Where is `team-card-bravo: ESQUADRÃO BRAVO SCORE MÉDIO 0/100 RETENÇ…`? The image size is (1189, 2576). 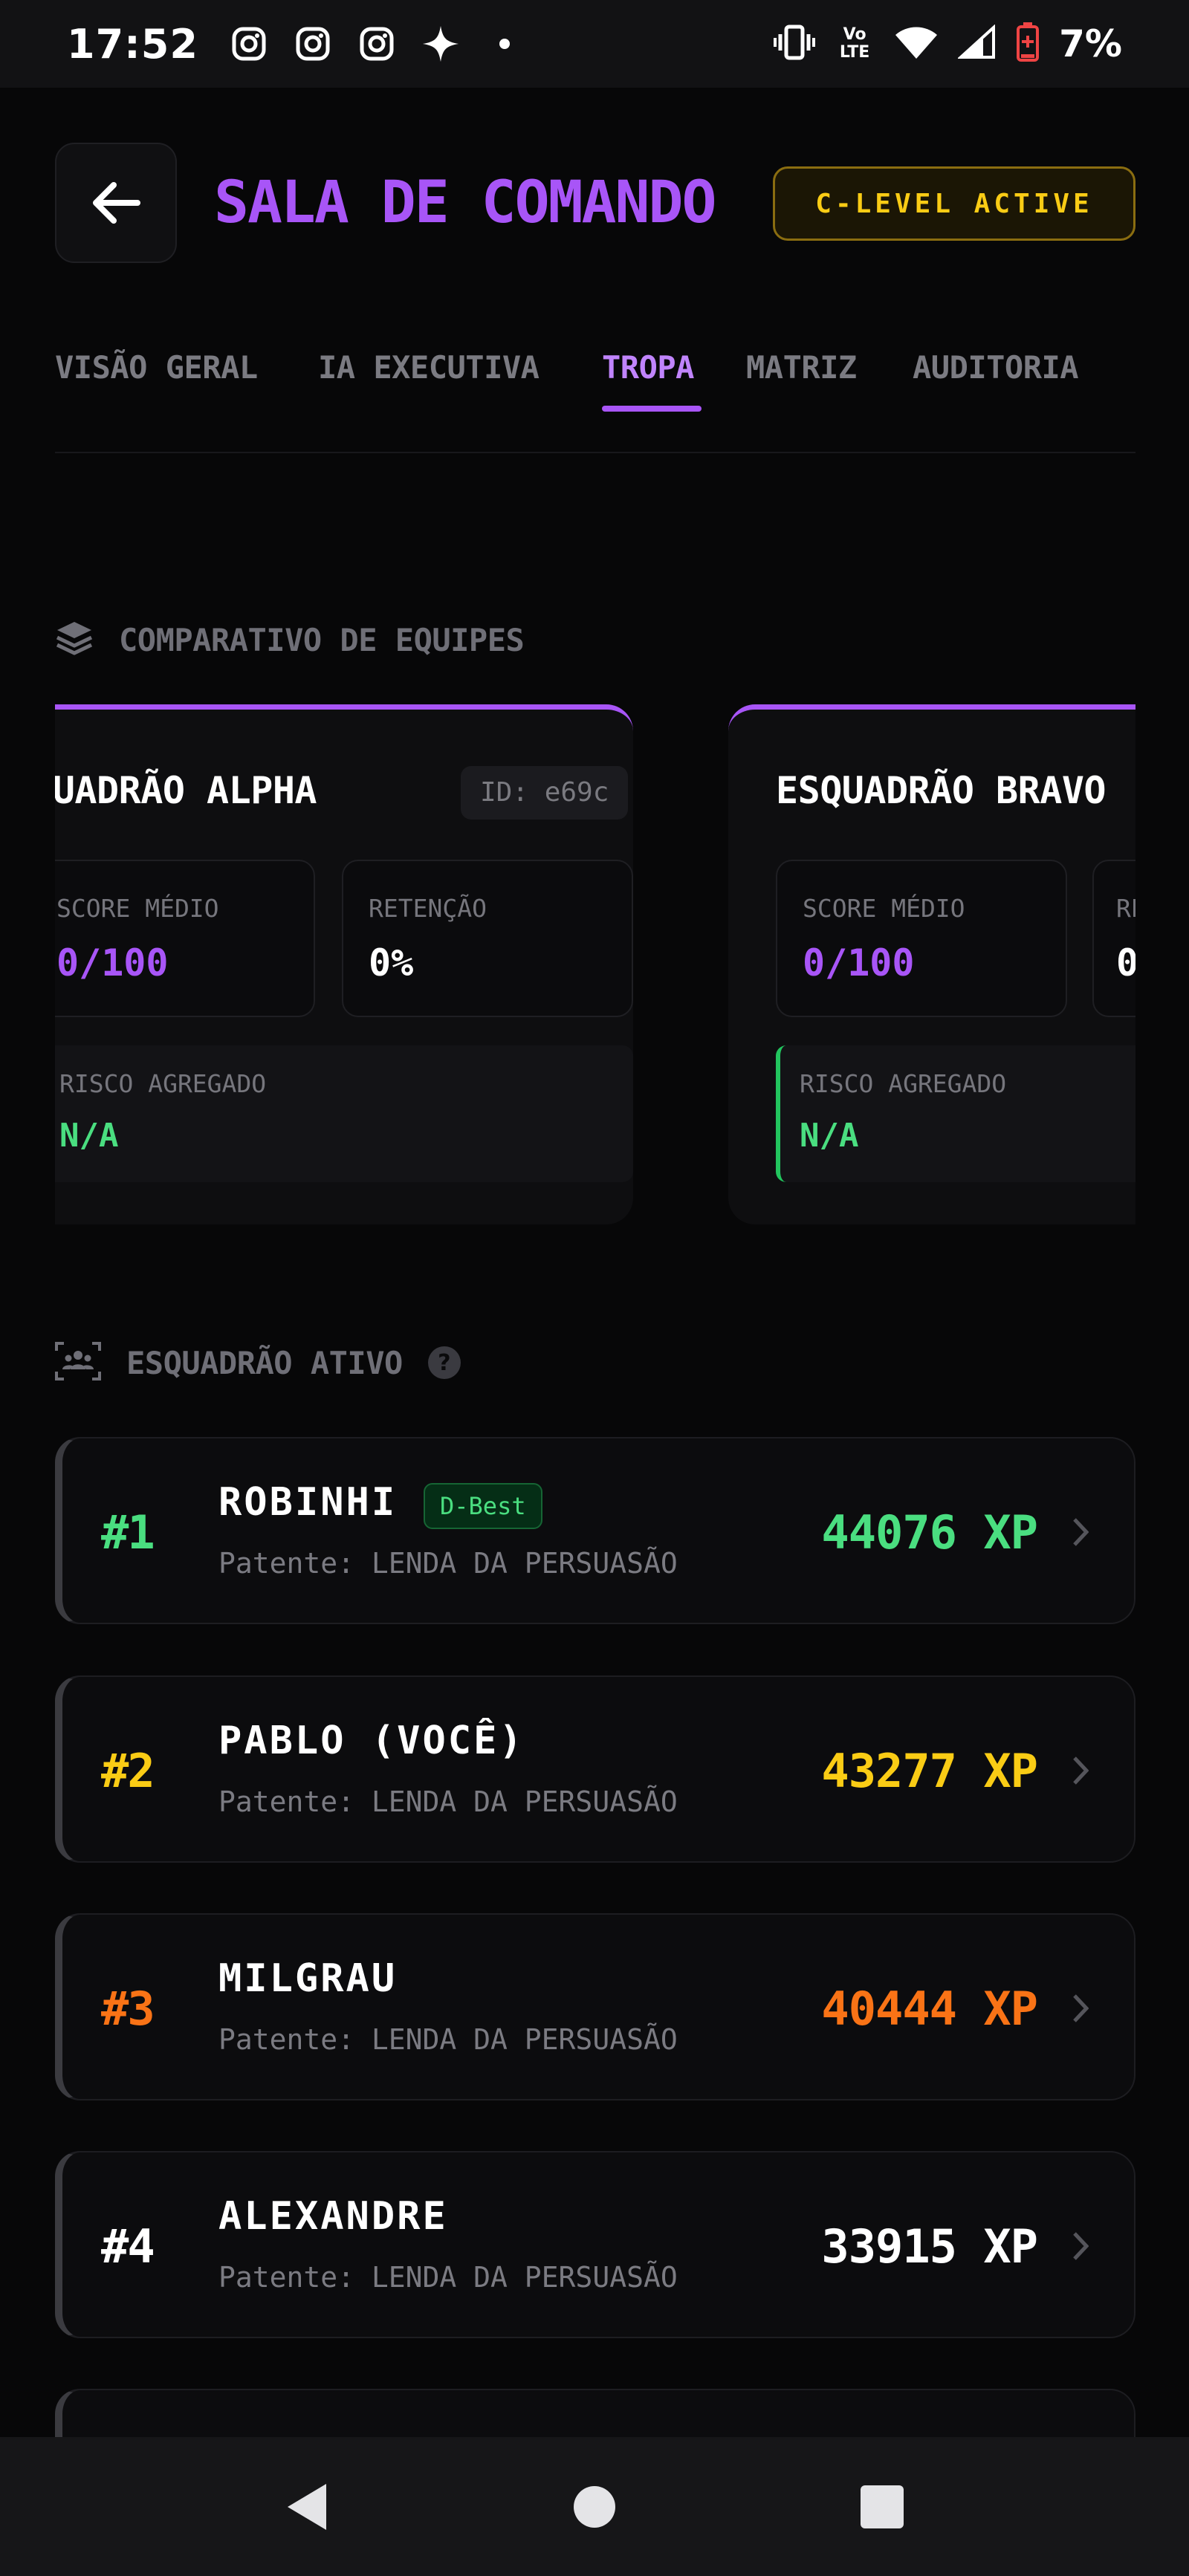
team-card-bravo: ESQUADRÃO BRAVO SCORE MÉDIO 0/100 RETENÇ… is located at coordinates (931, 964).